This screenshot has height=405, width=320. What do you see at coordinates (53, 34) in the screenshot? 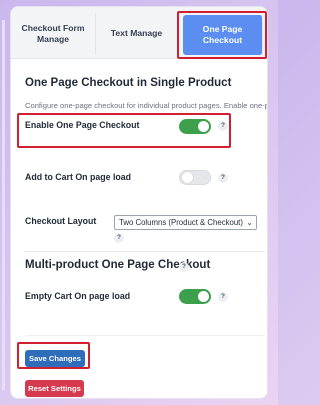
I see `tab-checkout-form-manage: Checkout Form Manage` at bounding box center [53, 34].